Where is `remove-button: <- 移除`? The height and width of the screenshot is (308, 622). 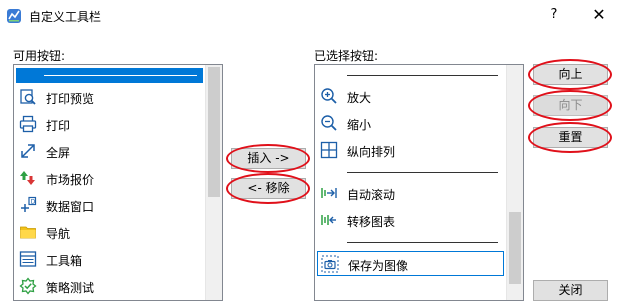 remove-button: <- 移除 is located at coordinates (268, 188).